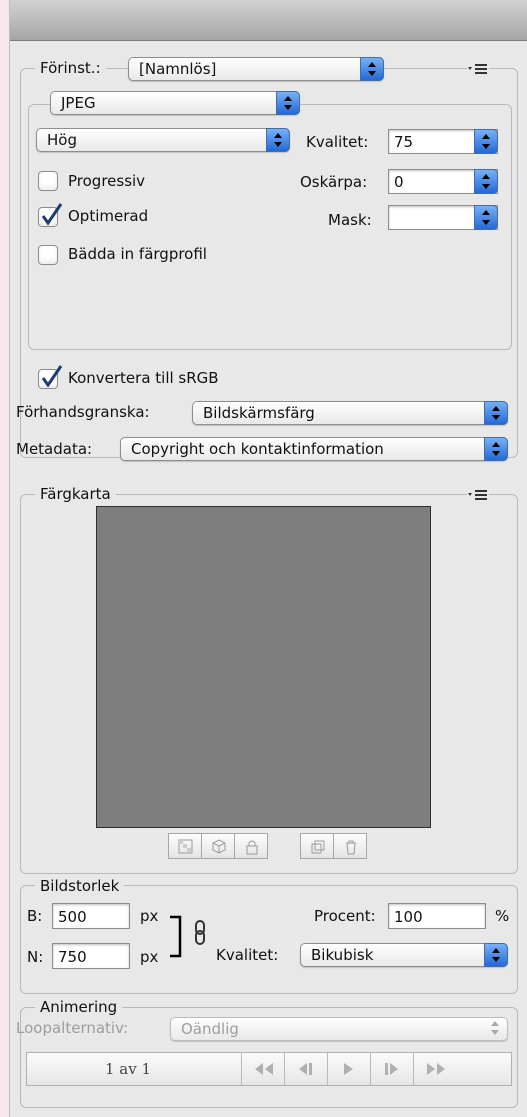 The height and width of the screenshot is (1117, 527). I want to click on animation-controls: 1 av 1, so click(269, 1069).